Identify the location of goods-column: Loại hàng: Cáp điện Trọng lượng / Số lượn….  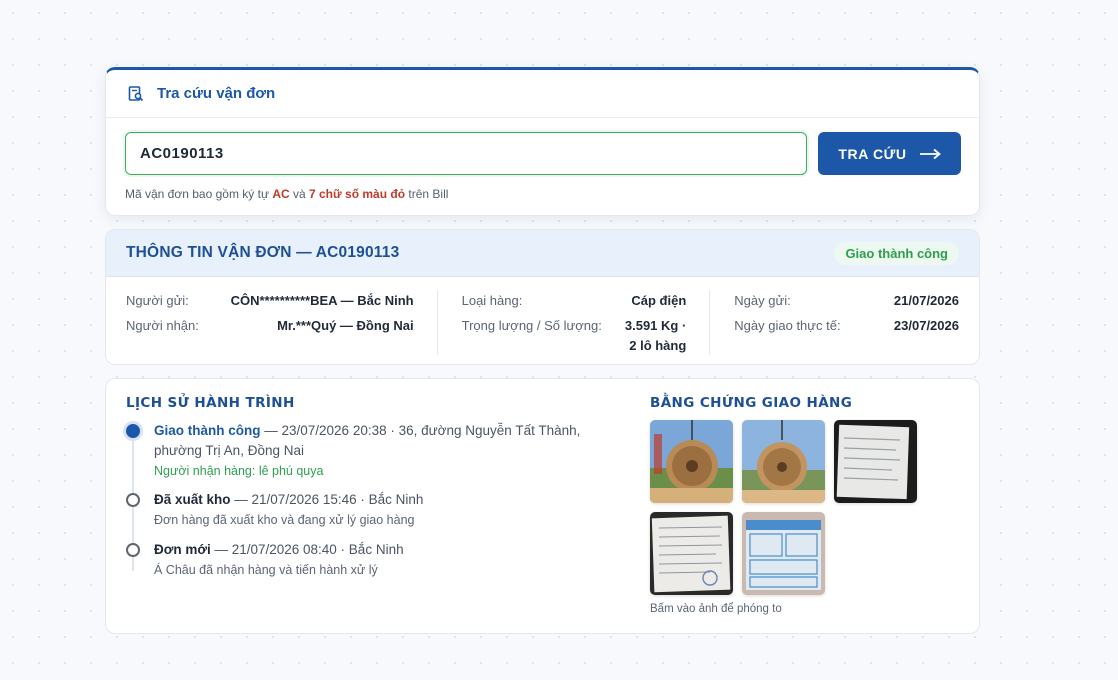
(574, 323).